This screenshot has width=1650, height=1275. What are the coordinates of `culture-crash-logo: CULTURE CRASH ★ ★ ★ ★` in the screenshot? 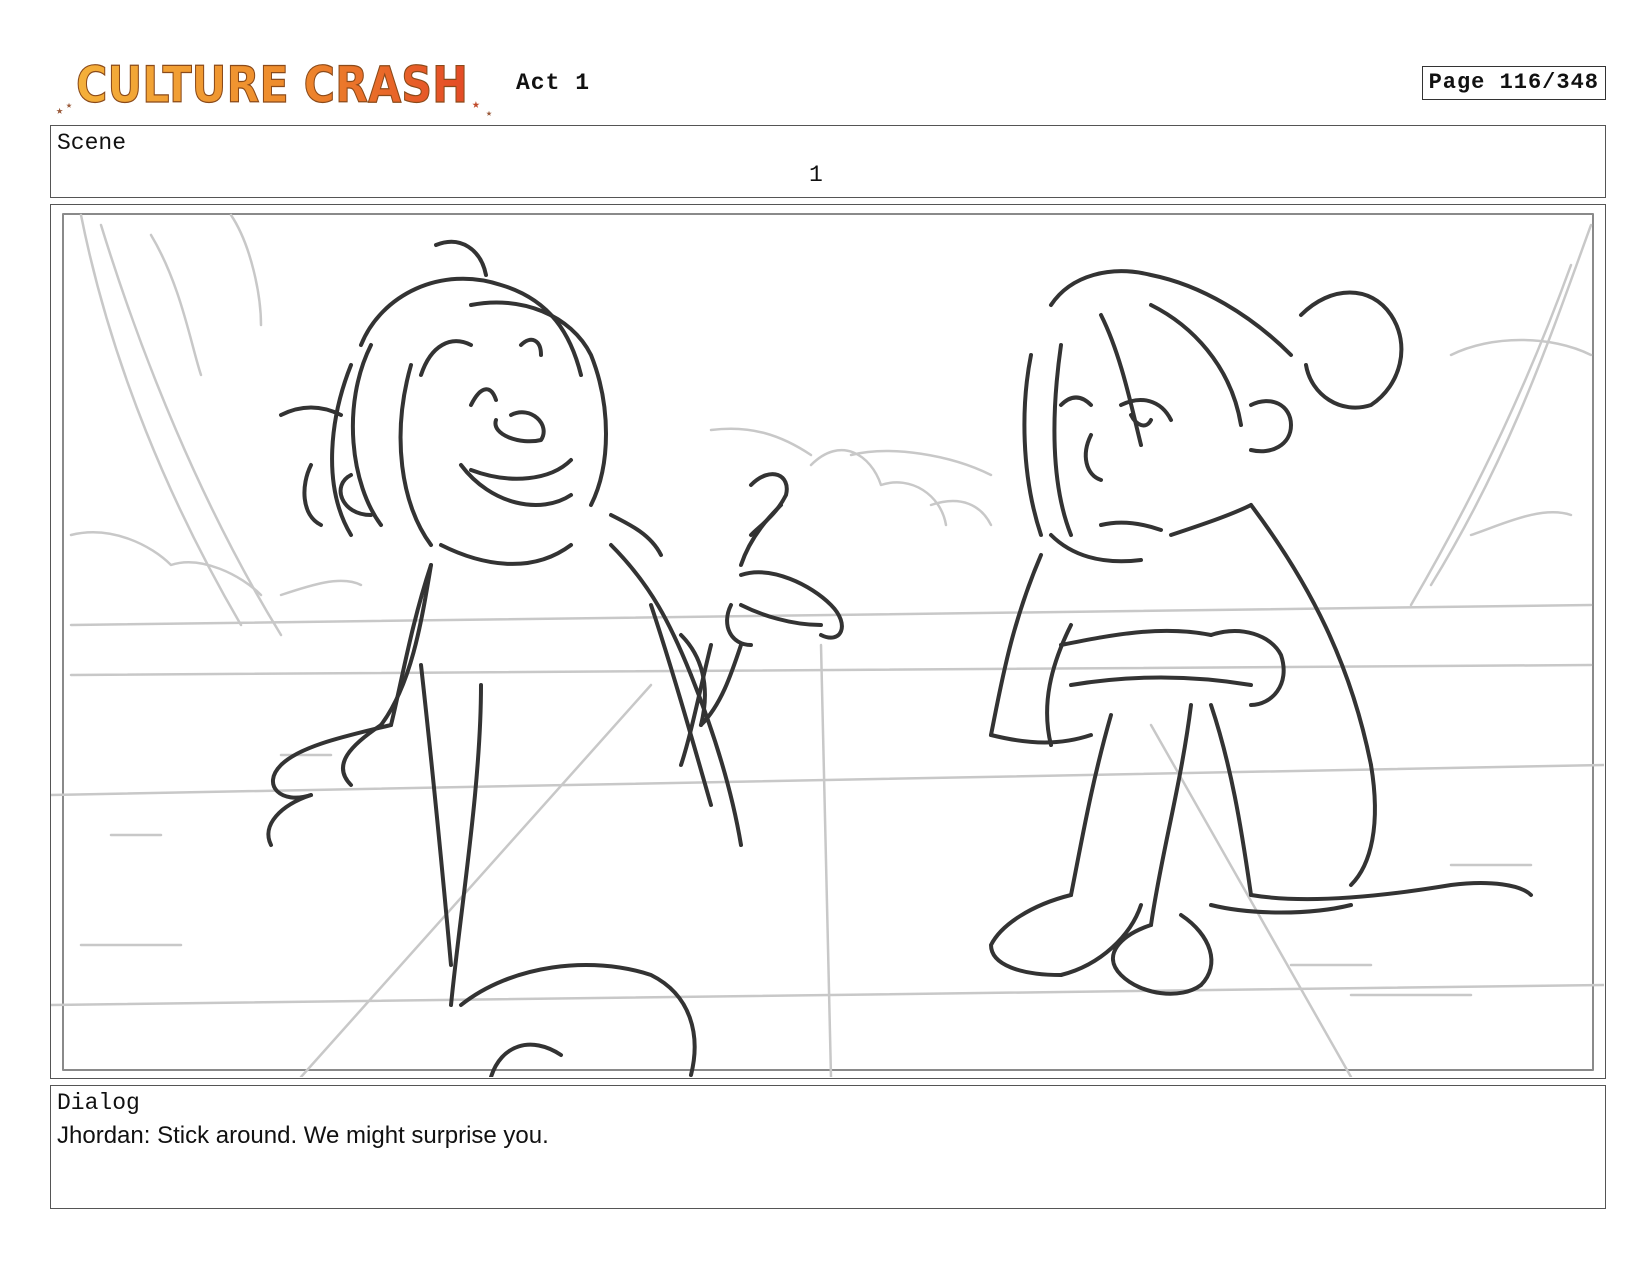 It's located at (277, 84).